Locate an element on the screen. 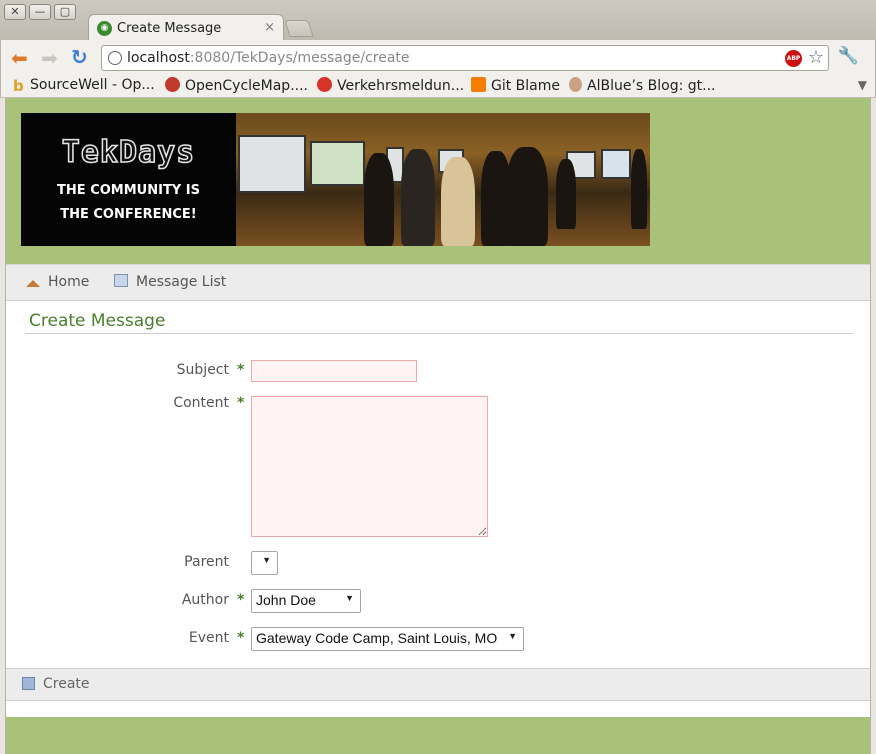  nav-message-list-link: Message List is located at coordinates (170, 282).